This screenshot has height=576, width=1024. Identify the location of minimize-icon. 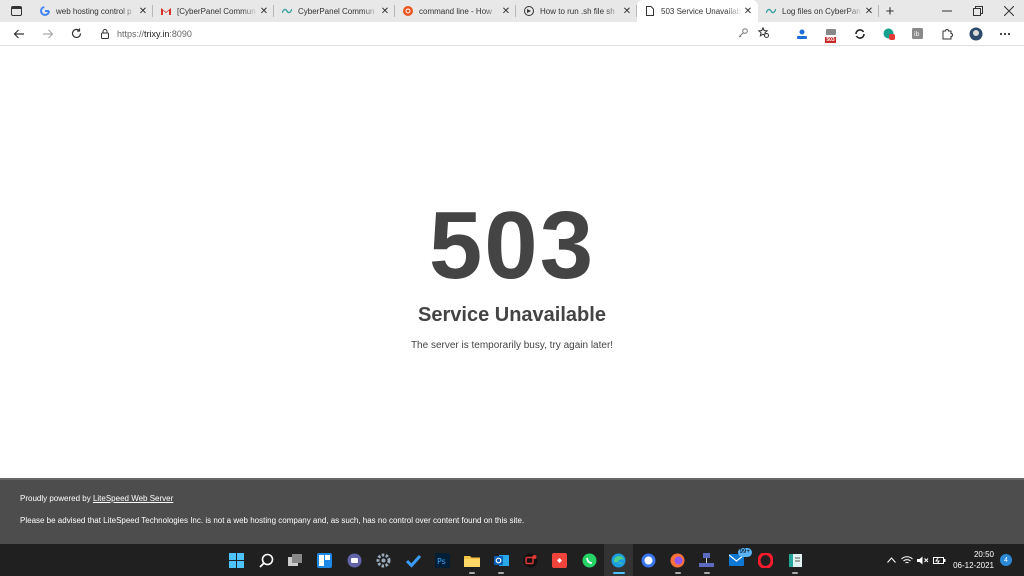
(946, 11).